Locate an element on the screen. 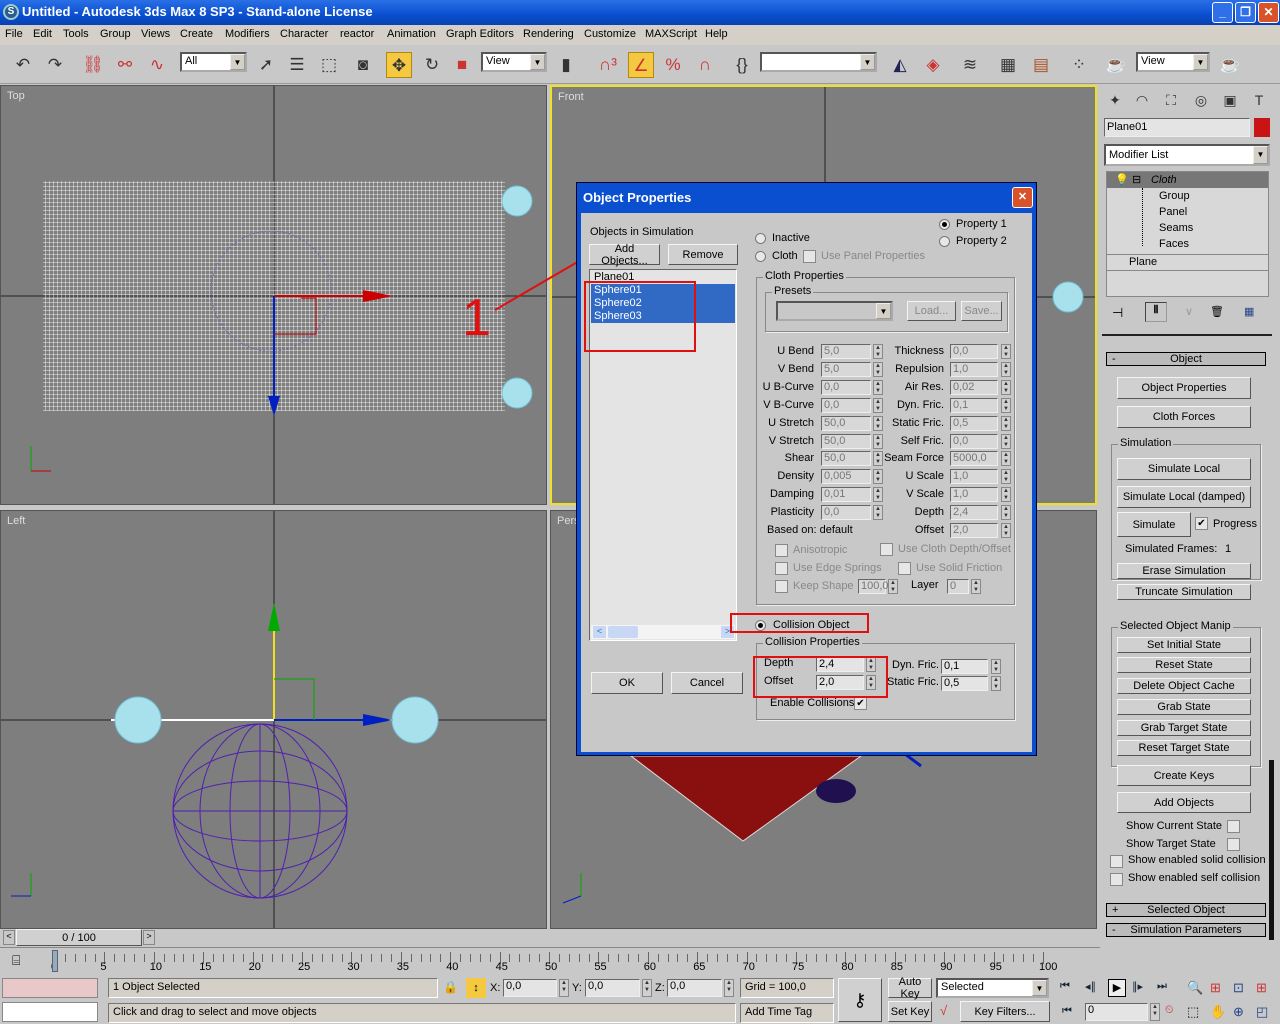 The width and height of the screenshot is (1280, 1024). stack-item-plane: Plane is located at coordinates (1143, 262).